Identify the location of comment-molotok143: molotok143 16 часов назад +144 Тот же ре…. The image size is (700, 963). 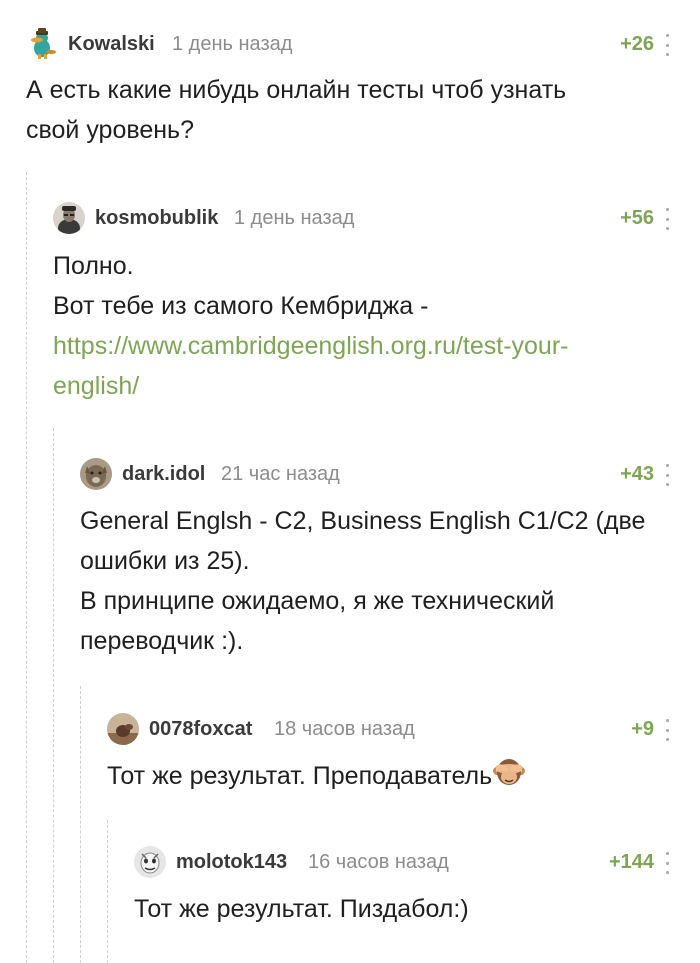
(417, 885).